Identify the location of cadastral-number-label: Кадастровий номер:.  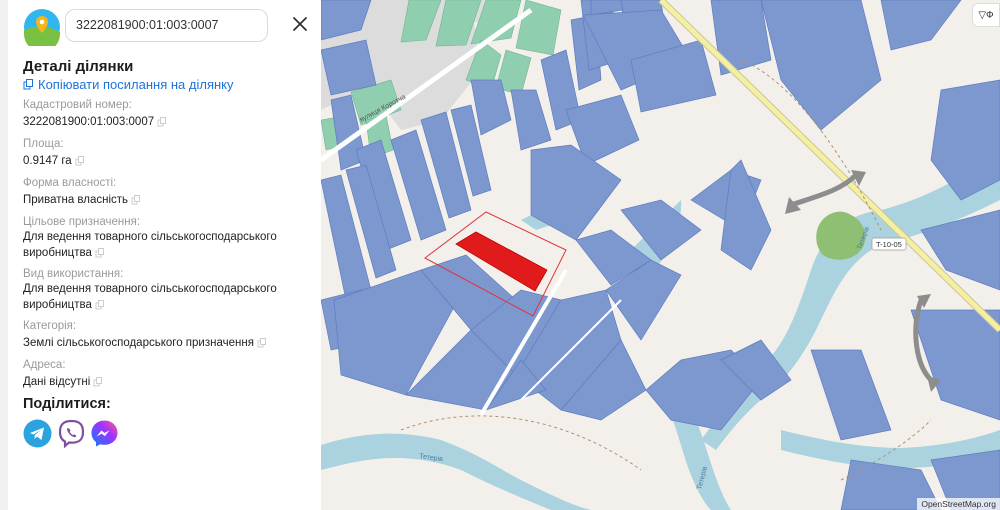
(77, 105).